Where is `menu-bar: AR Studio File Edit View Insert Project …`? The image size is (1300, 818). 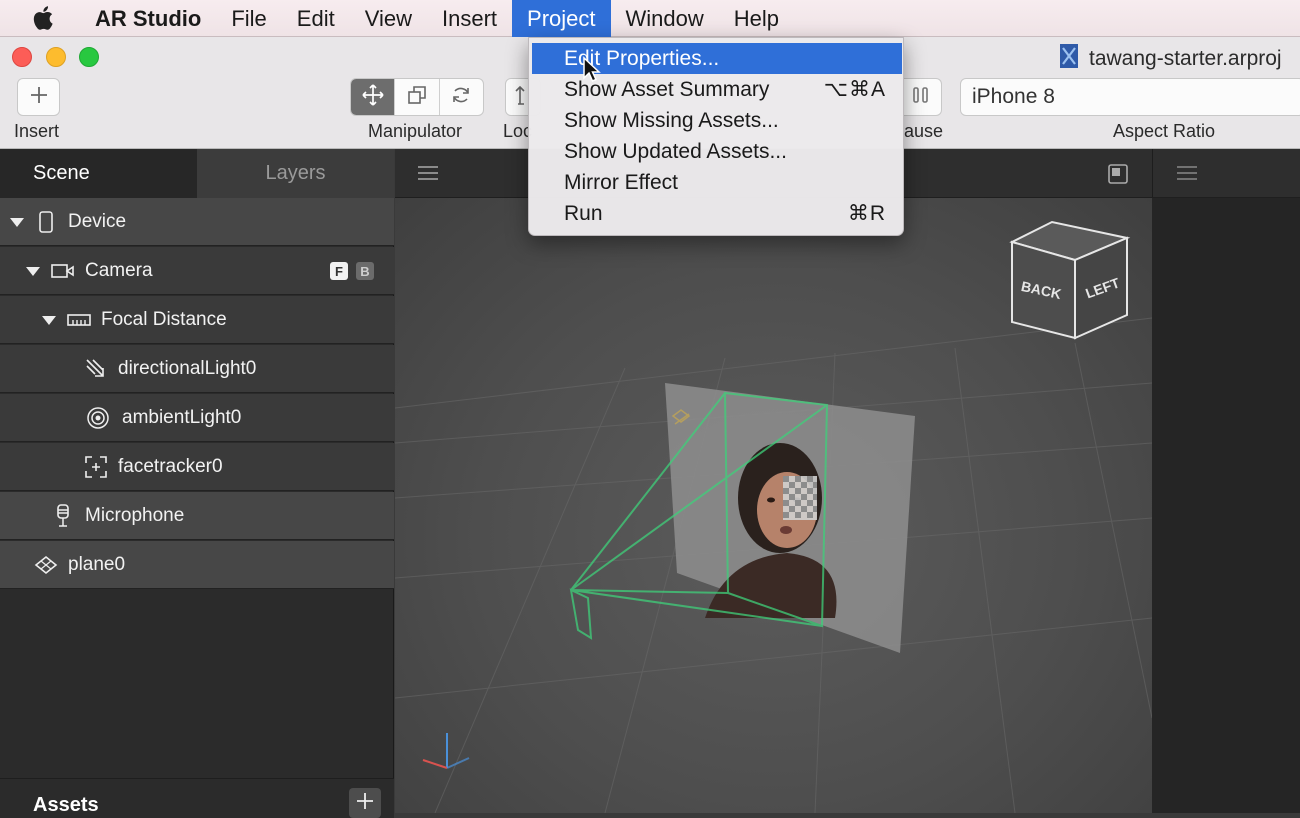
menu-bar: AR Studio File Edit View Insert Project … is located at coordinates (650, 18).